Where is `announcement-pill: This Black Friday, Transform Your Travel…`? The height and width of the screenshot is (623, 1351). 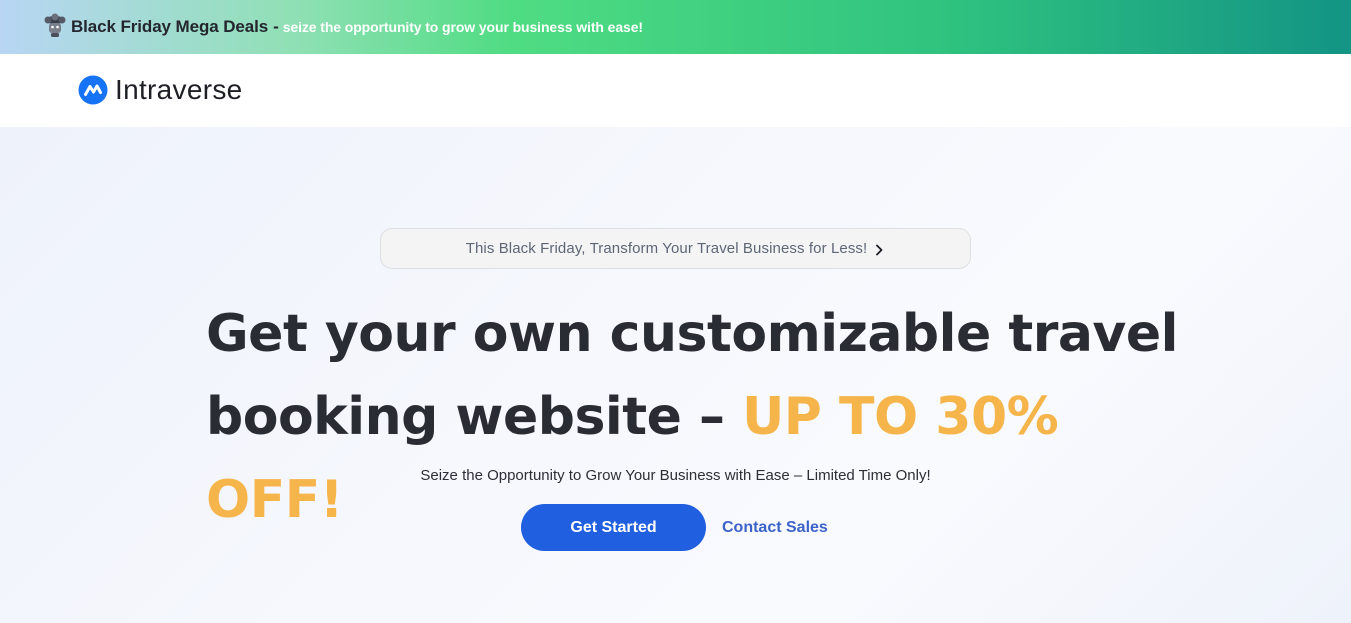 announcement-pill: This Black Friday, Transform Your Travel… is located at coordinates (675, 248).